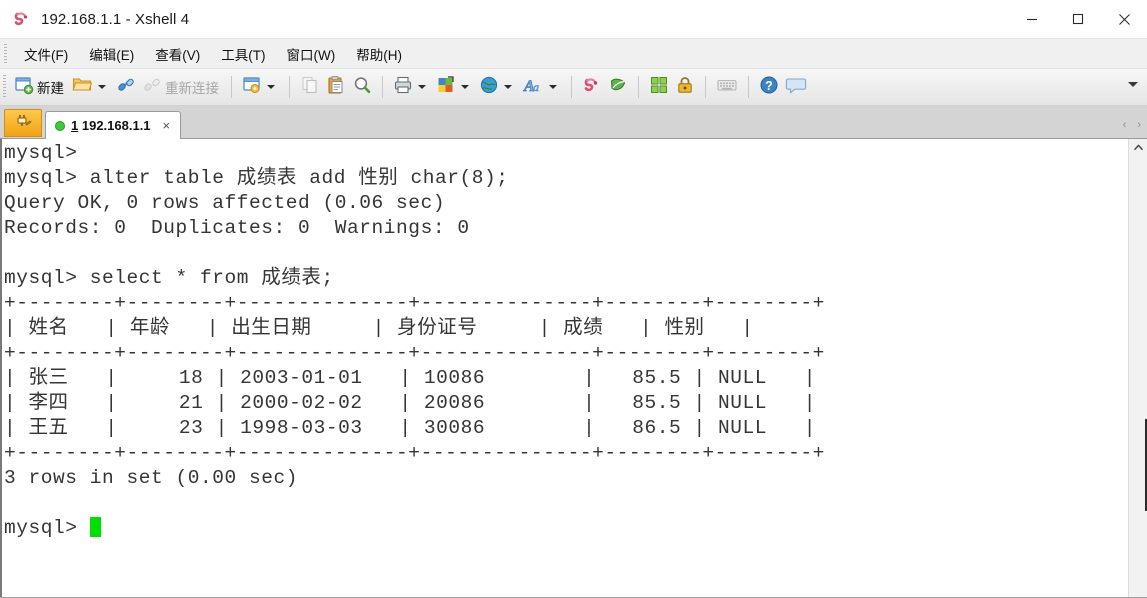 This screenshot has width=1147, height=598. What do you see at coordinates (47, 528) in the screenshot?
I see `terminal-prompt: mysql>` at bounding box center [47, 528].